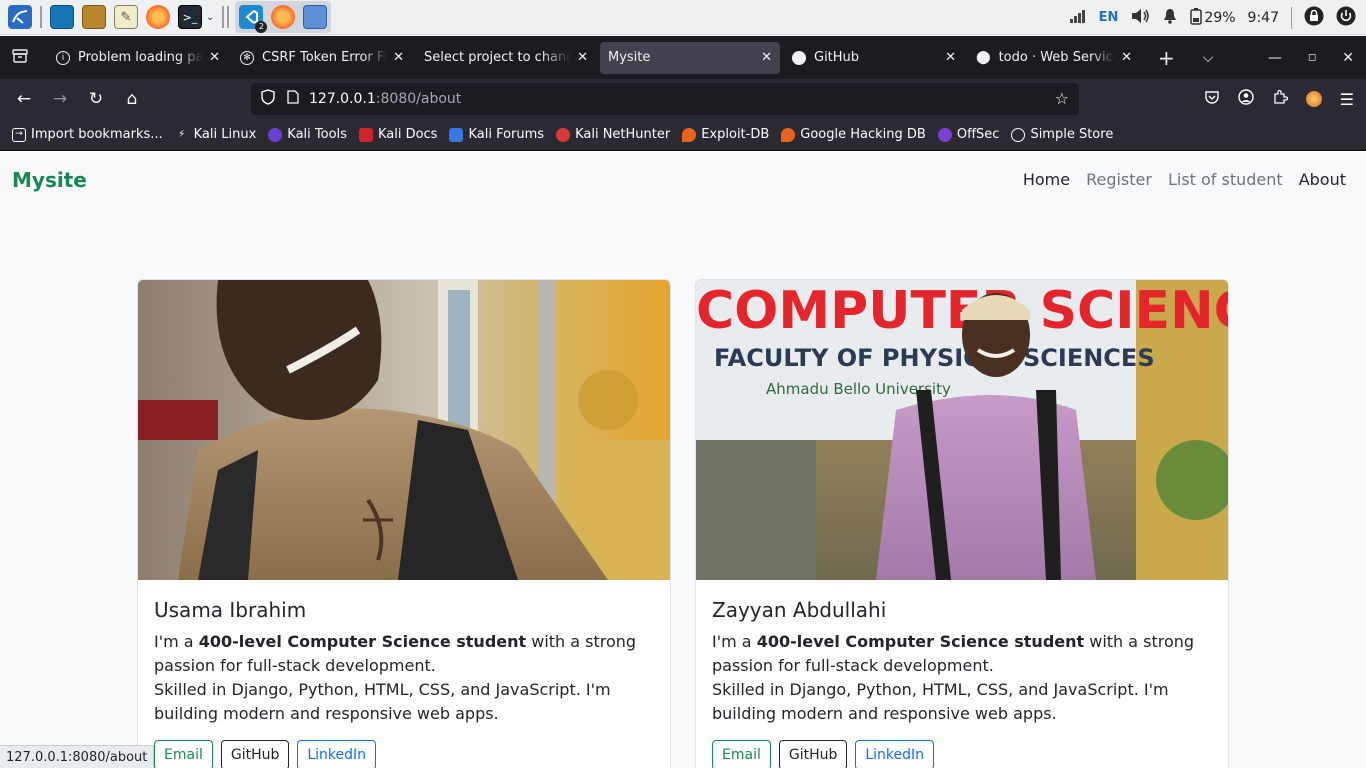  I want to click on notification-bell-icon, so click(1170, 18).